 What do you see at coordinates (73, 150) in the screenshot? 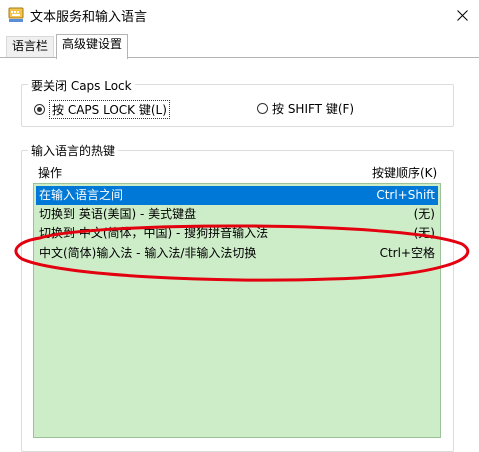
I see `hotkey-group-title: 输入语言的热键` at bounding box center [73, 150].